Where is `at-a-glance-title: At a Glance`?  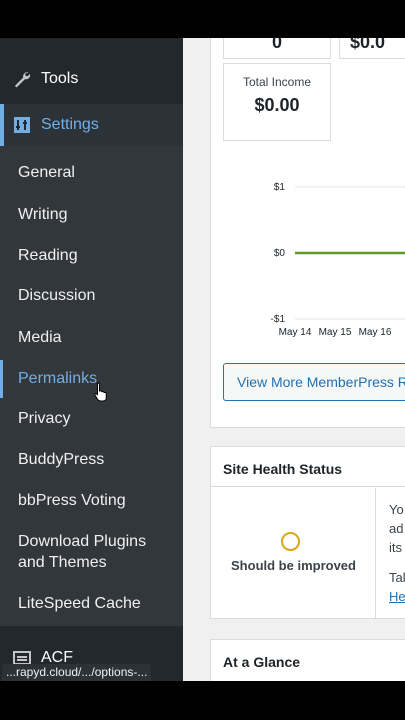 at-a-glance-title: At a Glance is located at coordinates (262, 662).